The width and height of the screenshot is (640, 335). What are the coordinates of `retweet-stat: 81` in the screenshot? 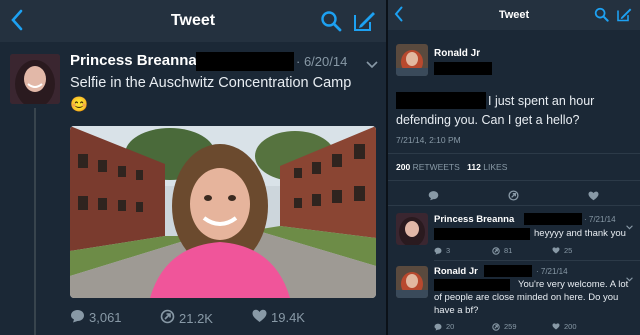 It's located at (502, 250).